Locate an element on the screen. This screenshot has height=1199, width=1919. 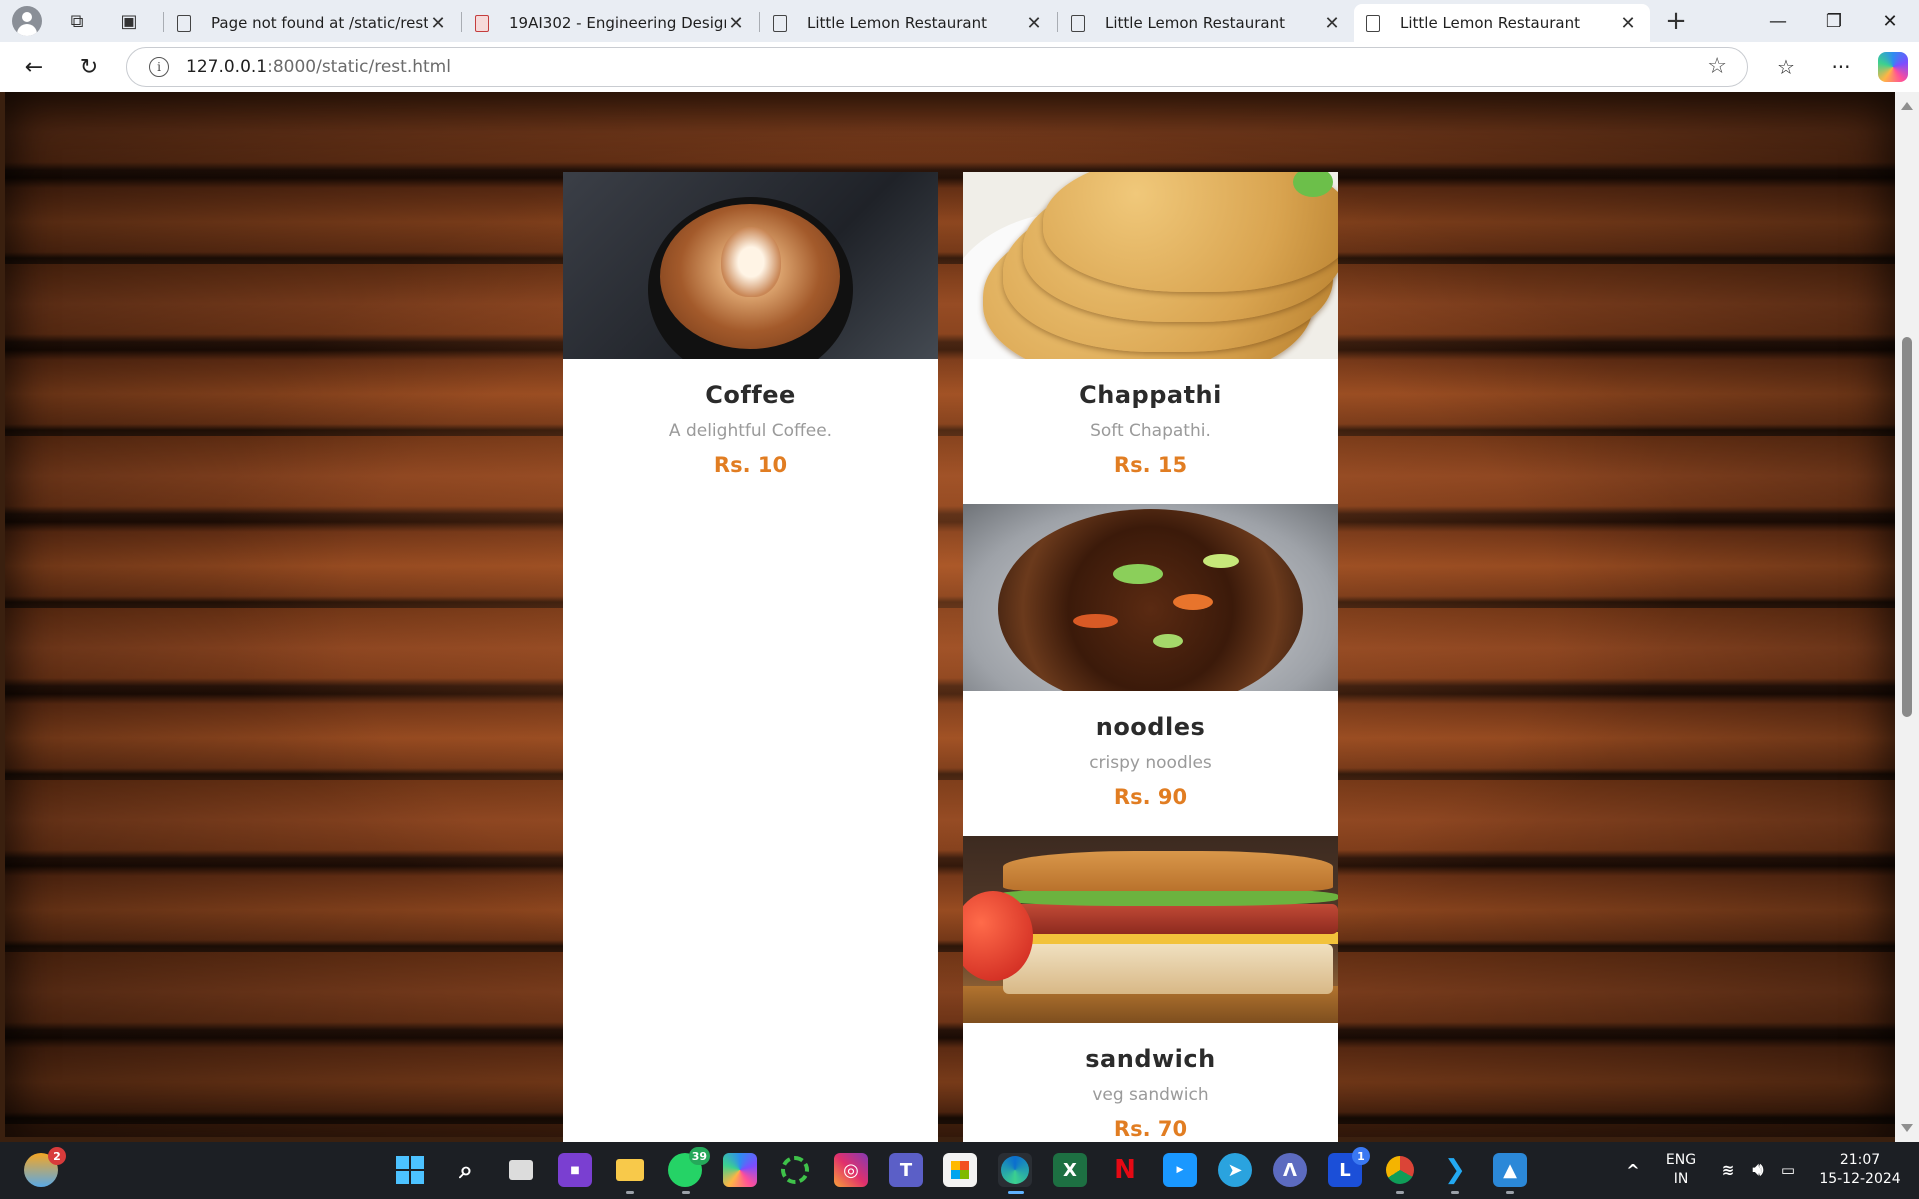
vertical-scrollbar is located at coordinates (1907, 617).